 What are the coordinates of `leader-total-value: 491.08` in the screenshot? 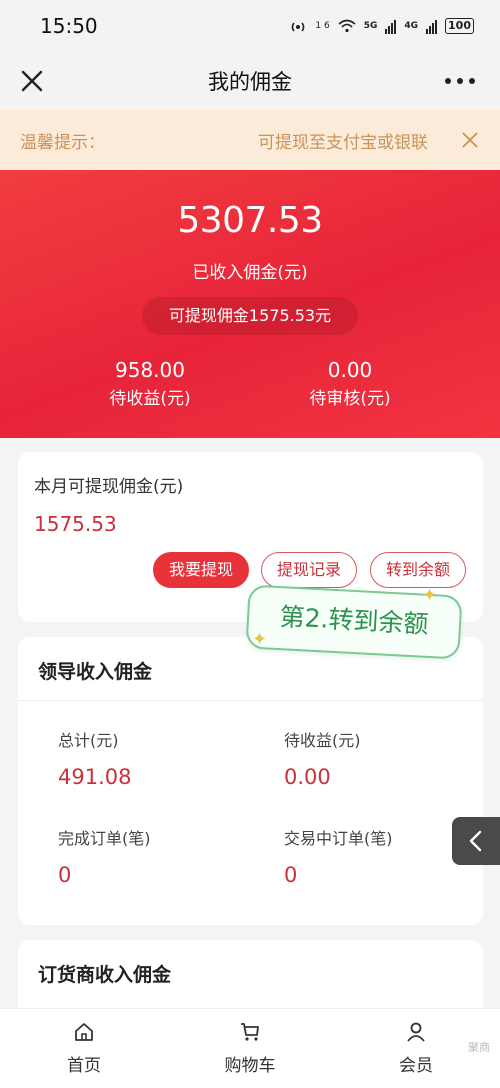 It's located at (95, 777).